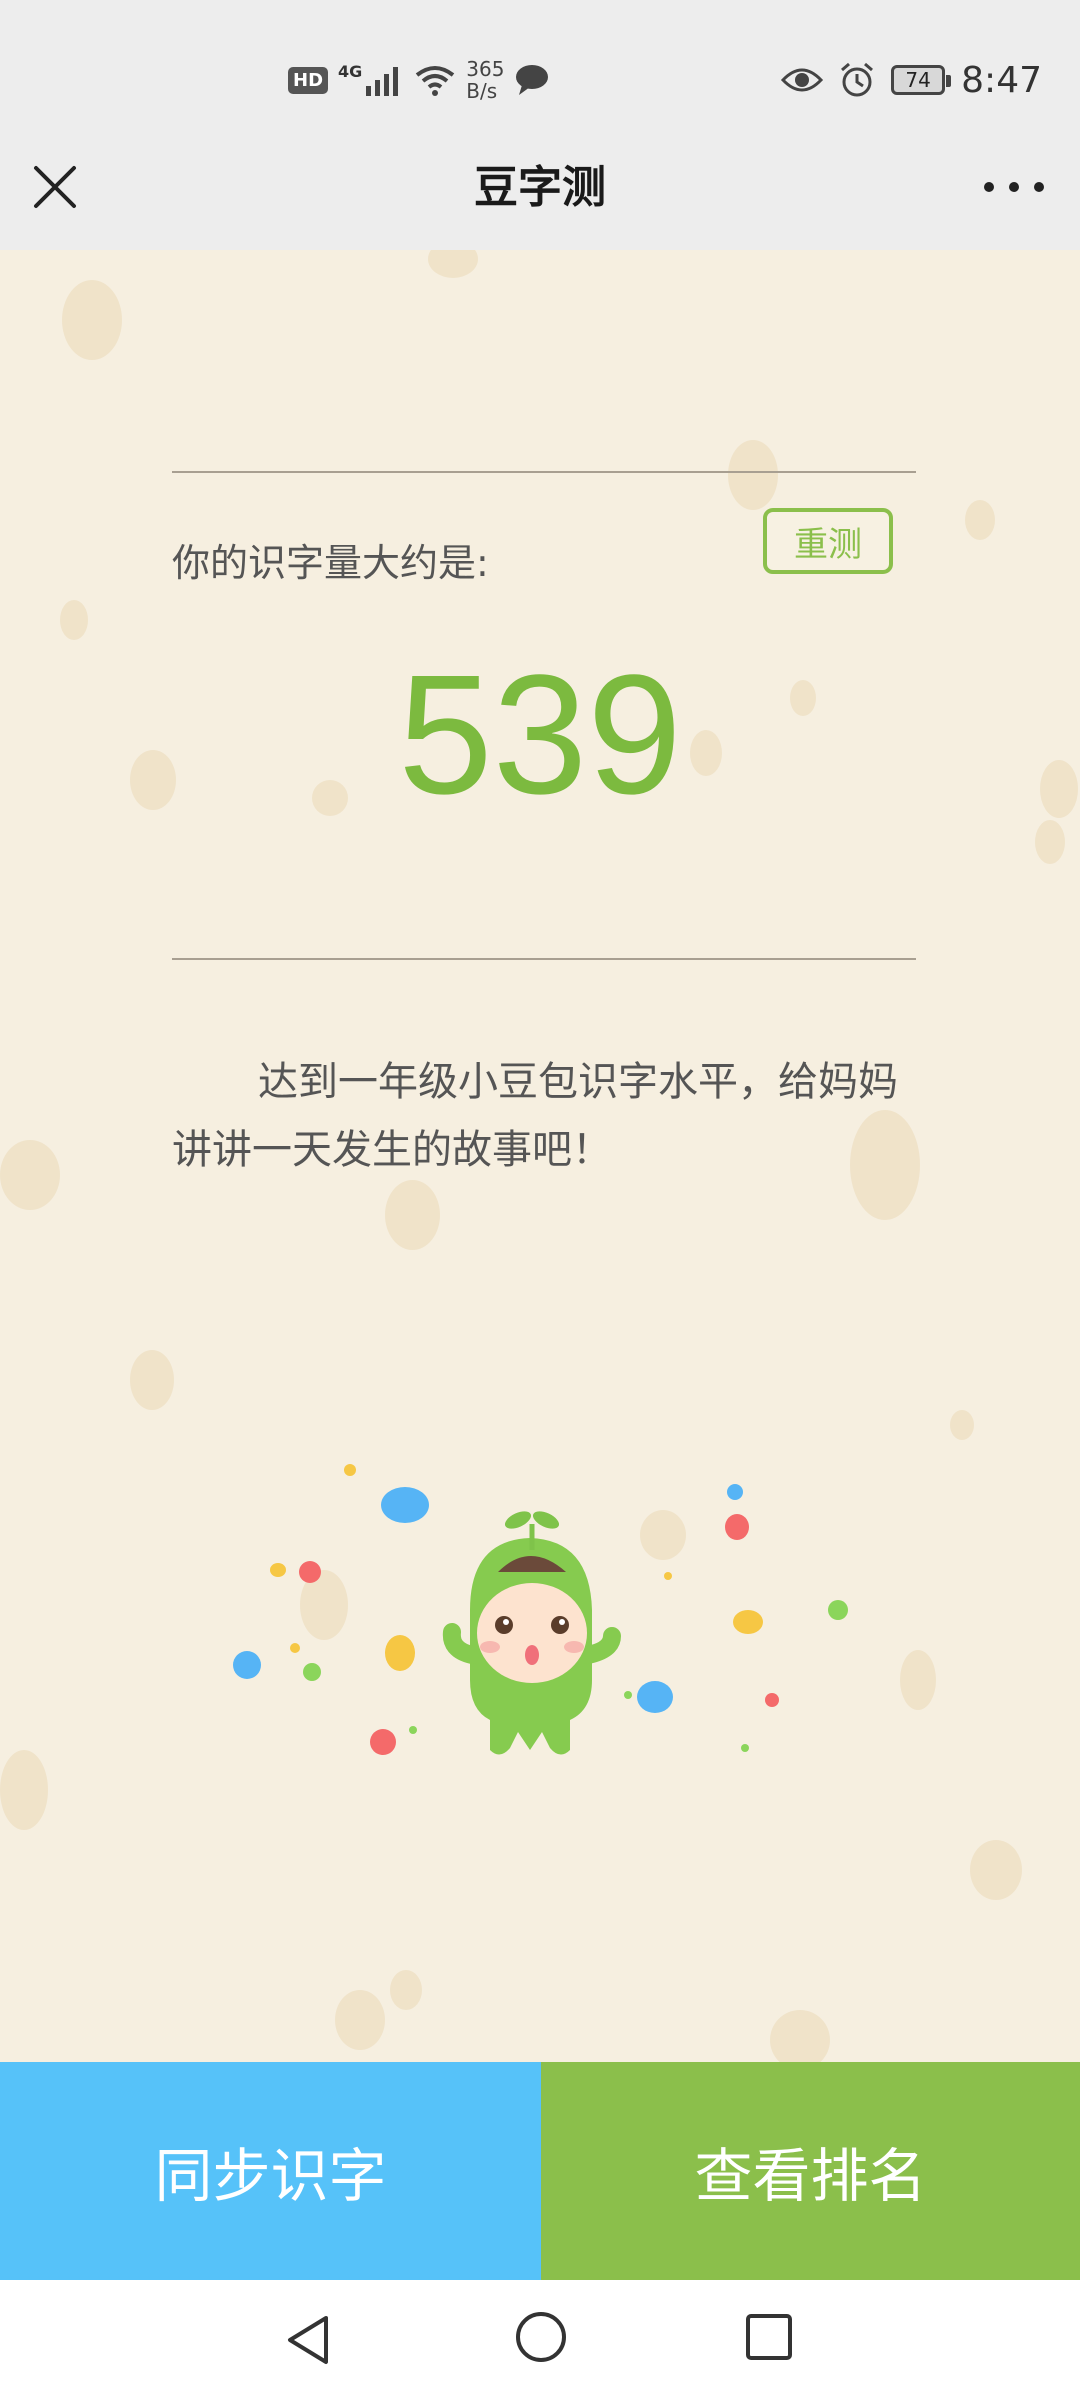 The height and width of the screenshot is (2400, 1080). What do you see at coordinates (810, 2171) in the screenshot?
I see `view-ranking-button: 查看排名` at bounding box center [810, 2171].